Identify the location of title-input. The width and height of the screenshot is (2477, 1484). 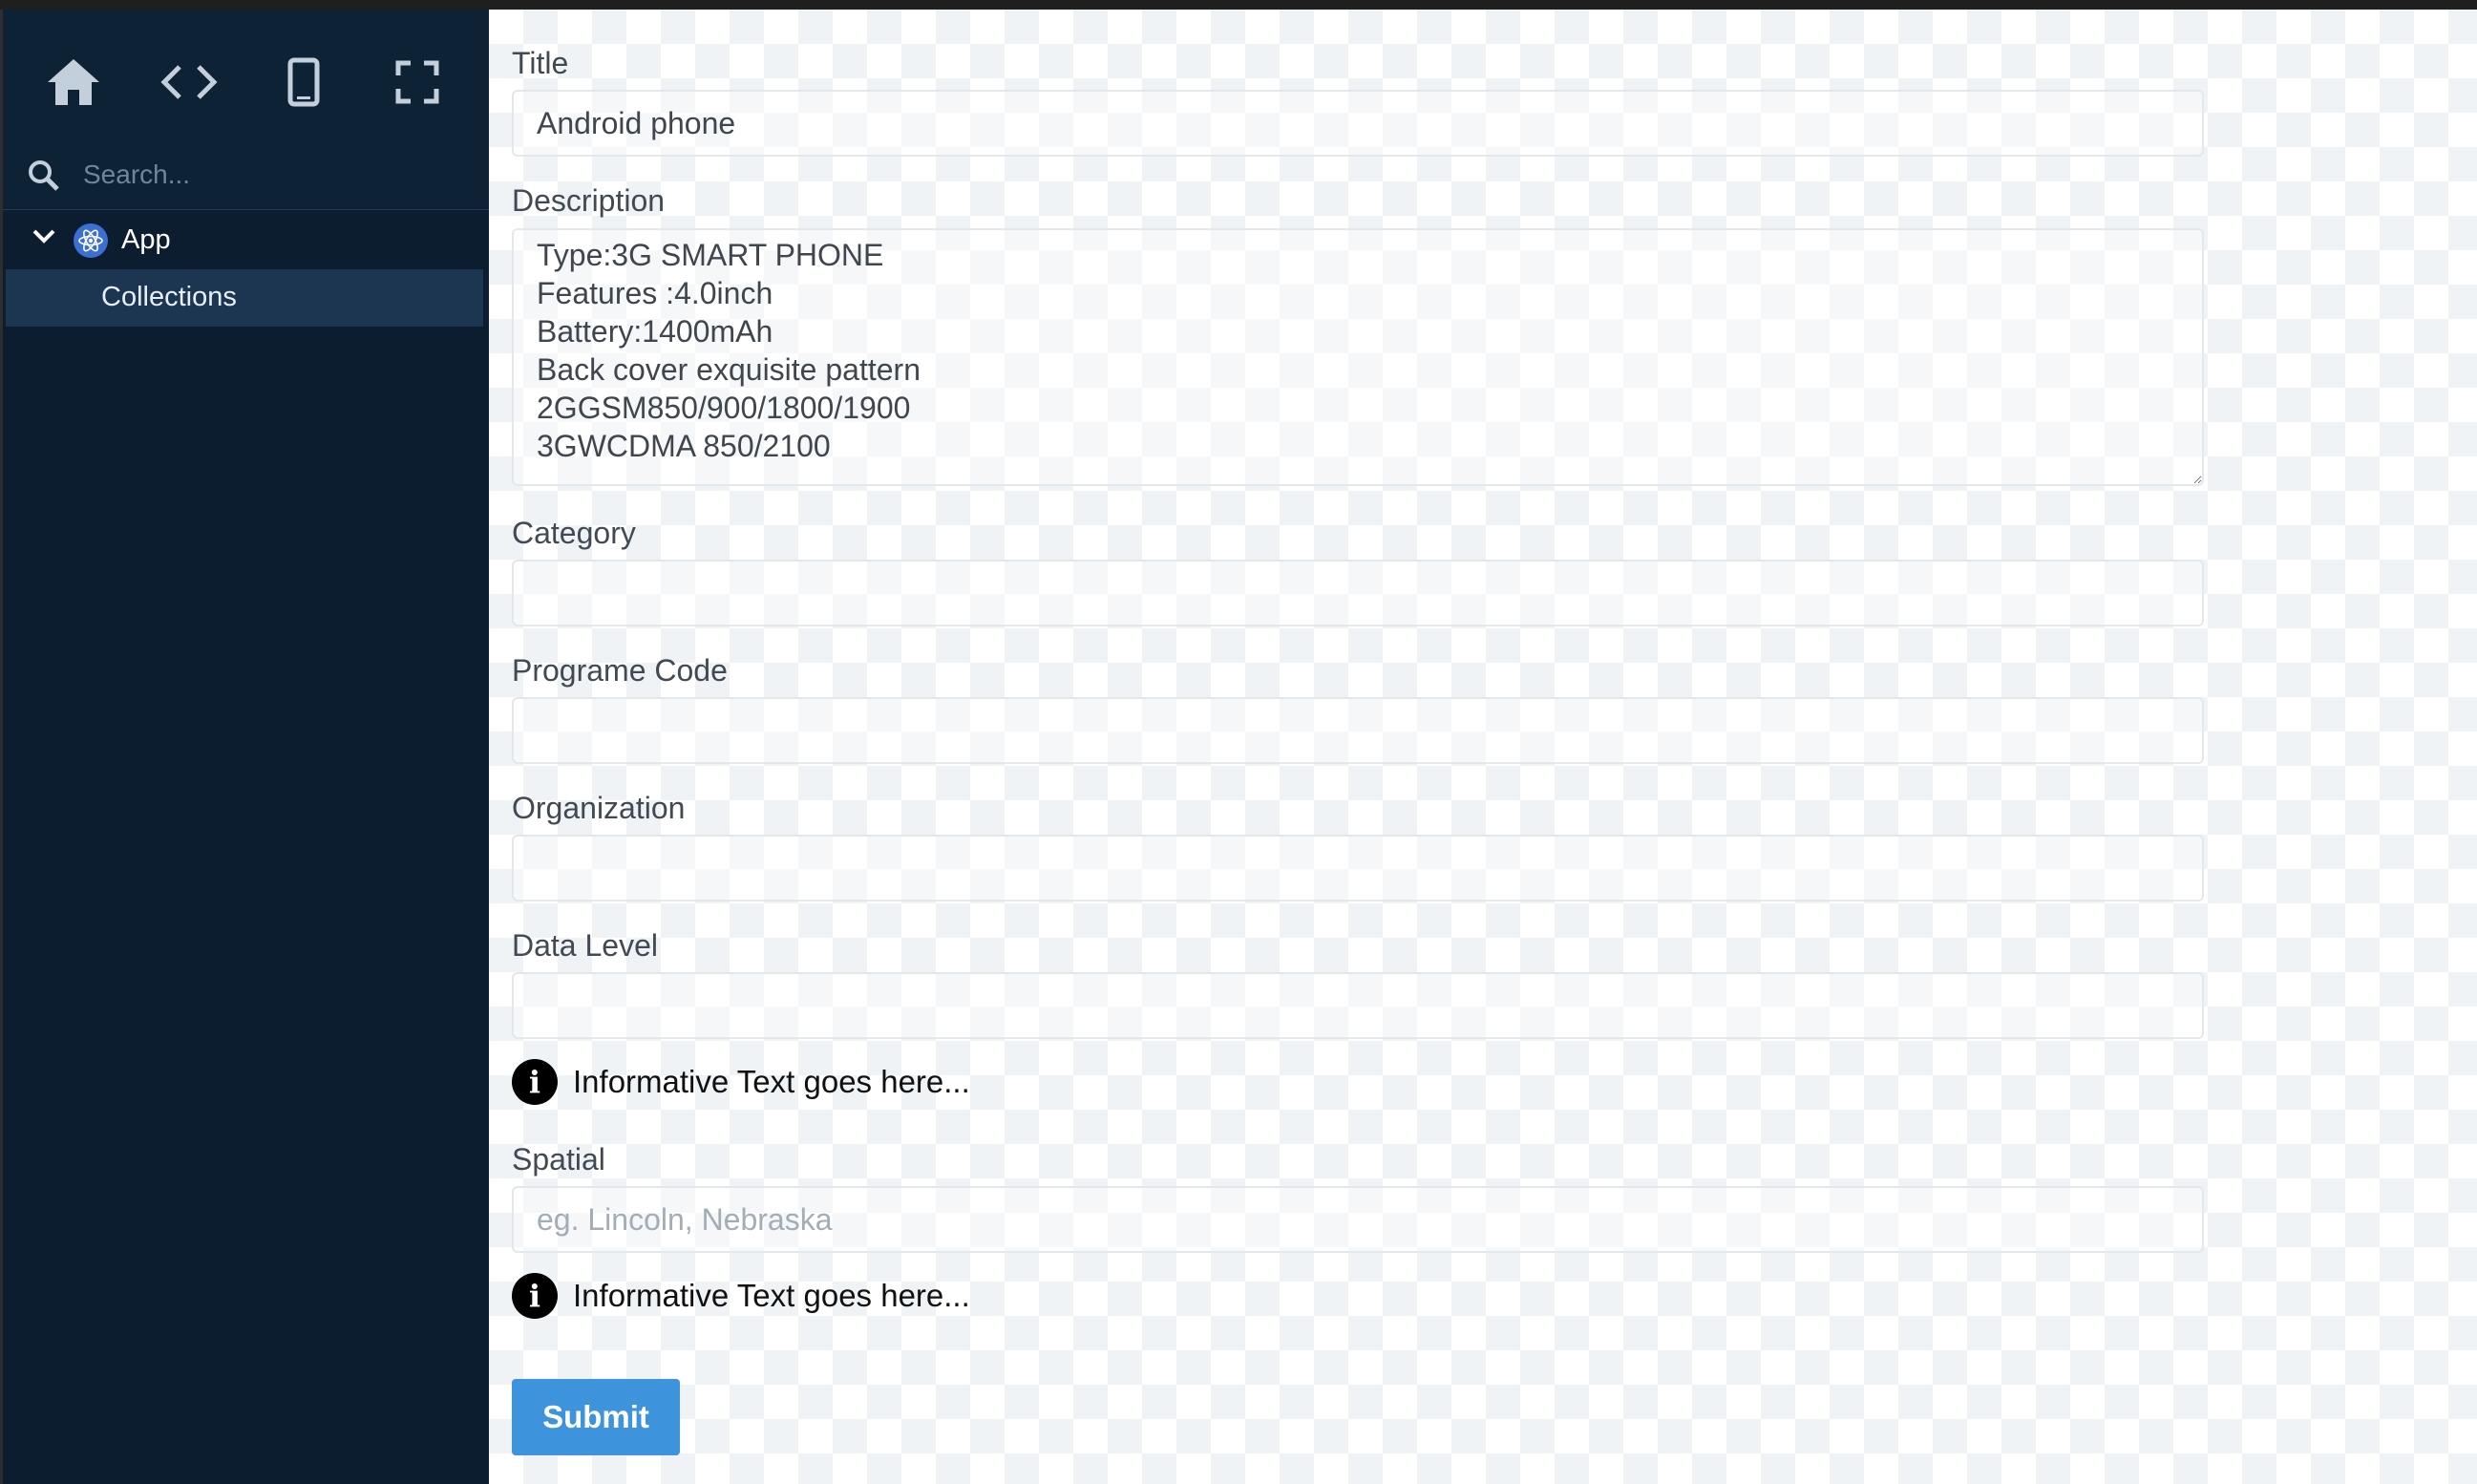
(1358, 124).